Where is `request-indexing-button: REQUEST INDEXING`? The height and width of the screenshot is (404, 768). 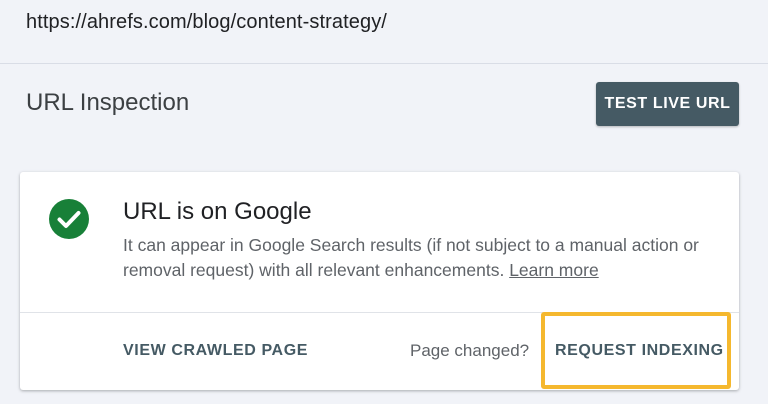 request-indexing-button: REQUEST INDEXING is located at coordinates (639, 351).